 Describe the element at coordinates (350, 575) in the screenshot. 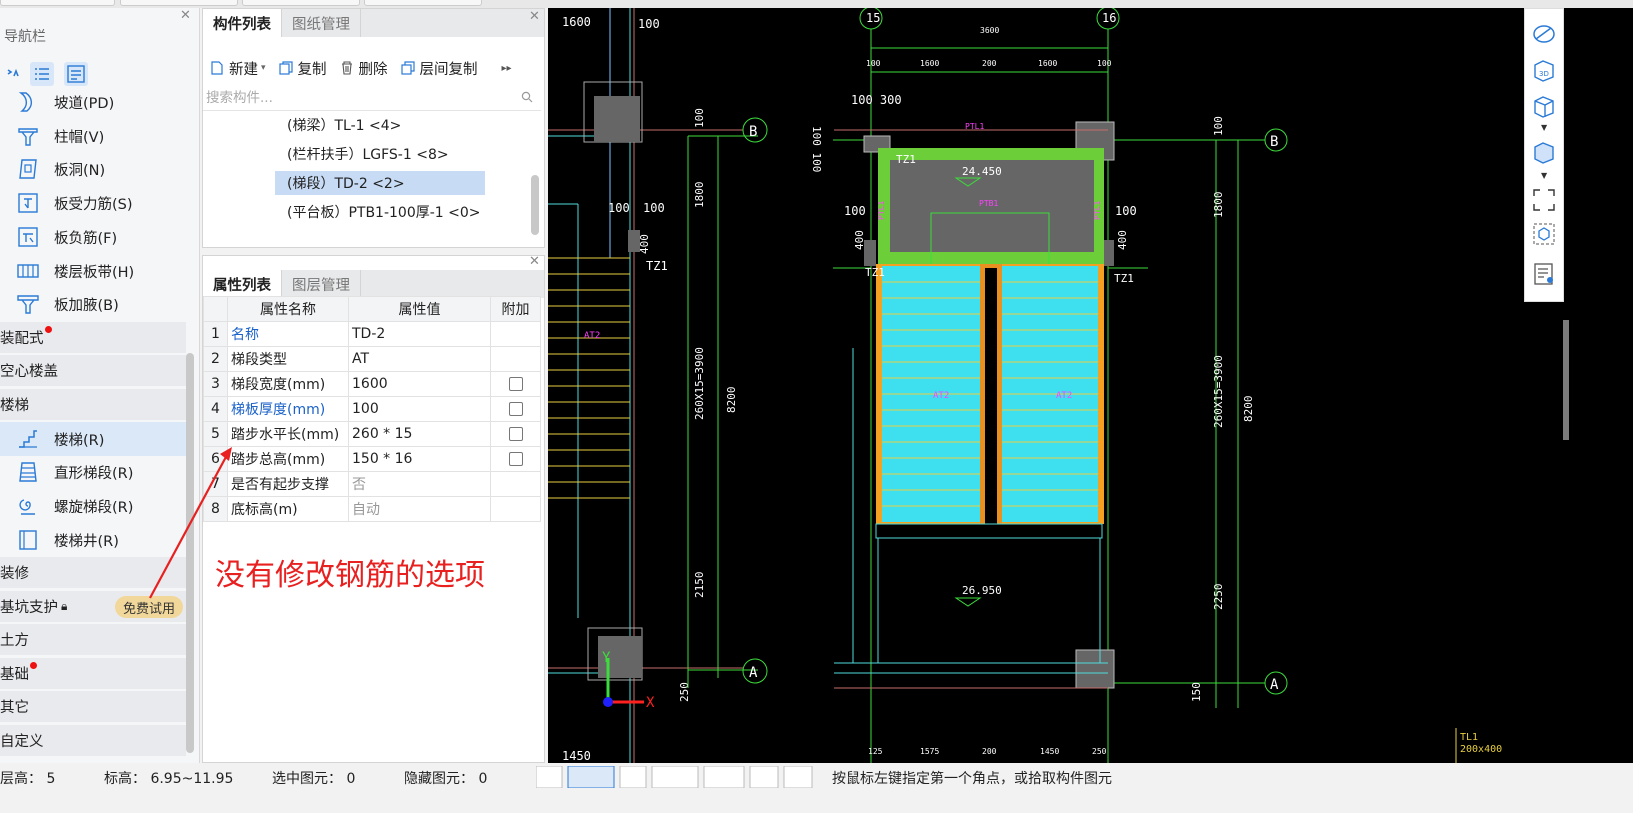

I see `annotation-text: 没有修改钢筋的选项` at that location.